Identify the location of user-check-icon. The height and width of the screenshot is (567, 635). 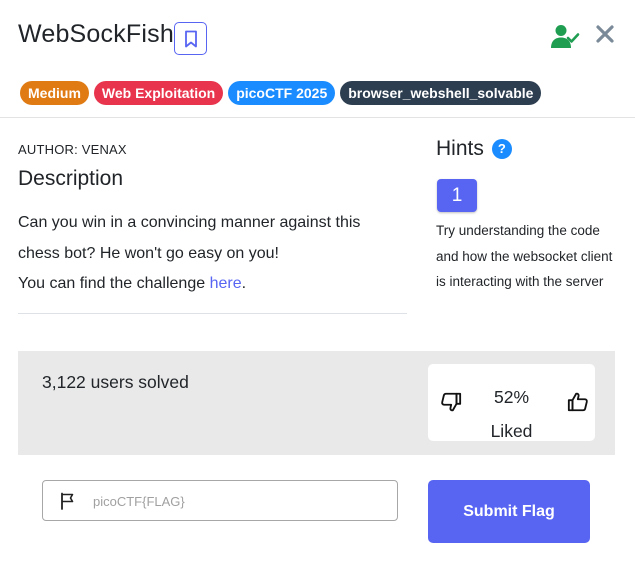
(565, 36).